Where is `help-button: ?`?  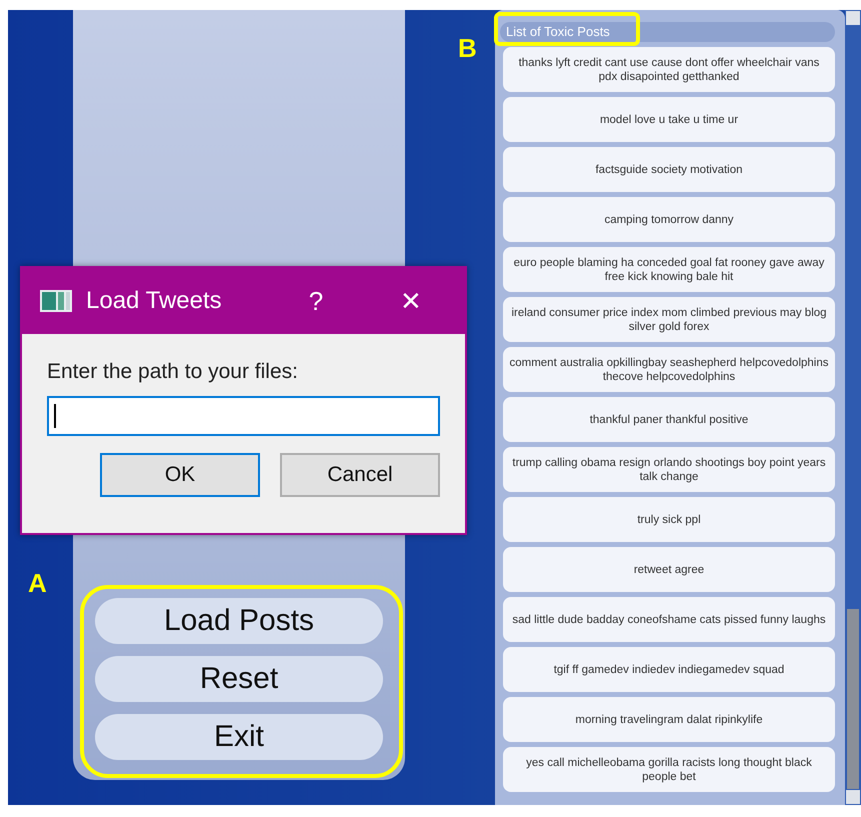 help-button: ? is located at coordinates (316, 301).